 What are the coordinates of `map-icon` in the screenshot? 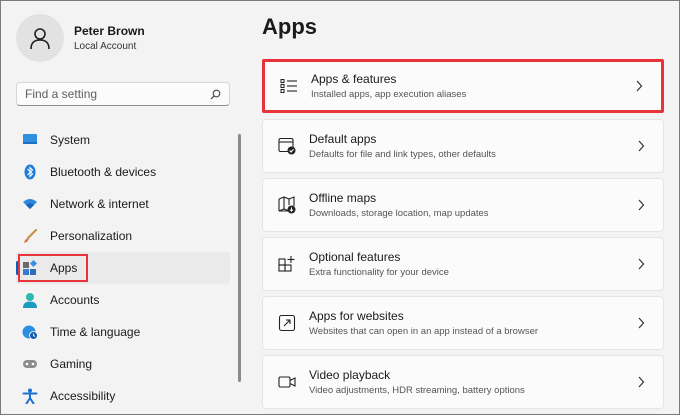 It's located at (287, 205).